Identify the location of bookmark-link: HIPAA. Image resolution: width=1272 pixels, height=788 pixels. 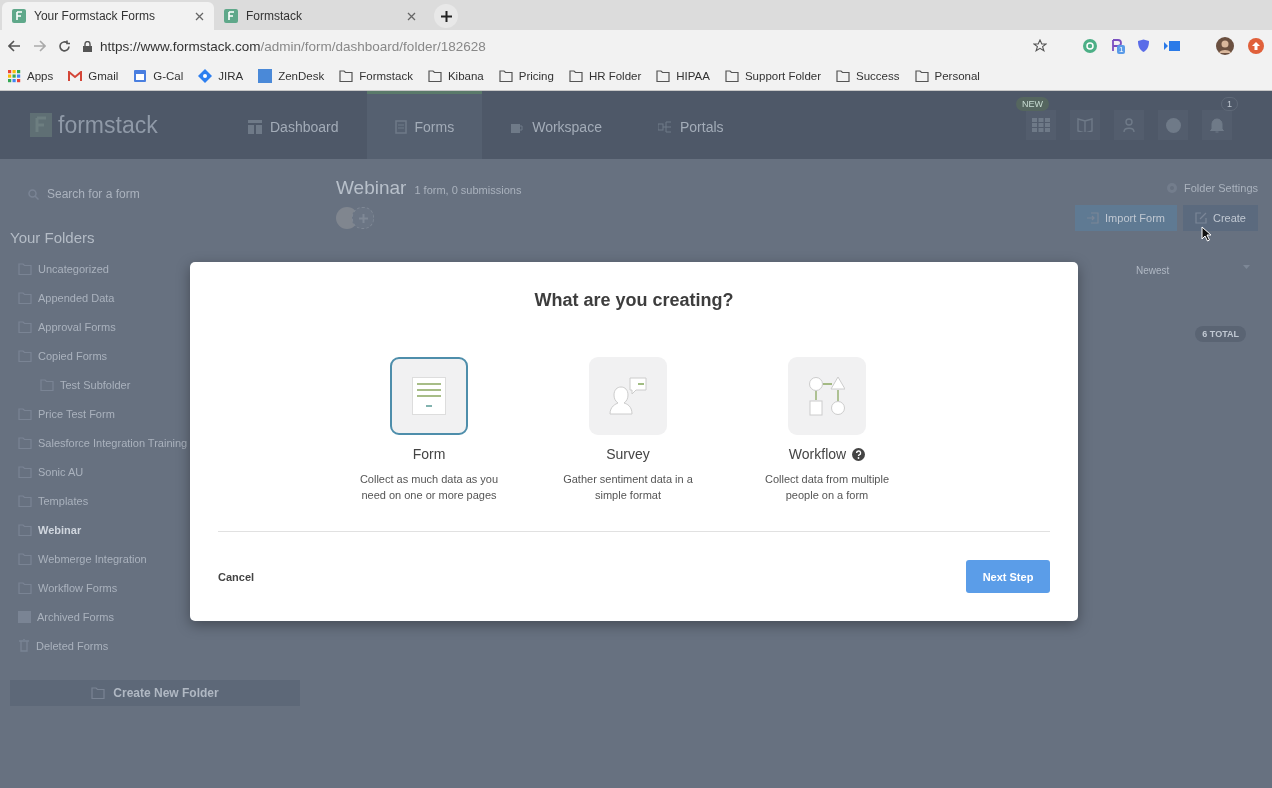
(693, 76).